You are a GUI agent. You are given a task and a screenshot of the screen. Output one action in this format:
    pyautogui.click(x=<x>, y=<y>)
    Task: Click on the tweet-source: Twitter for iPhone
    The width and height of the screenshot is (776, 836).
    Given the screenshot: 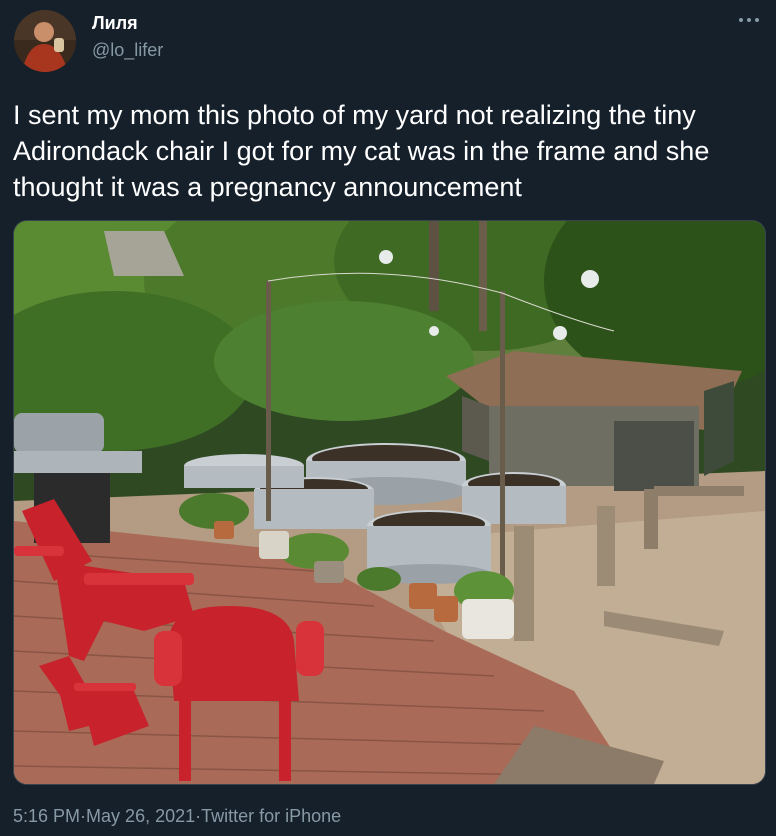 What is the action you would take?
    pyautogui.click(x=271, y=816)
    